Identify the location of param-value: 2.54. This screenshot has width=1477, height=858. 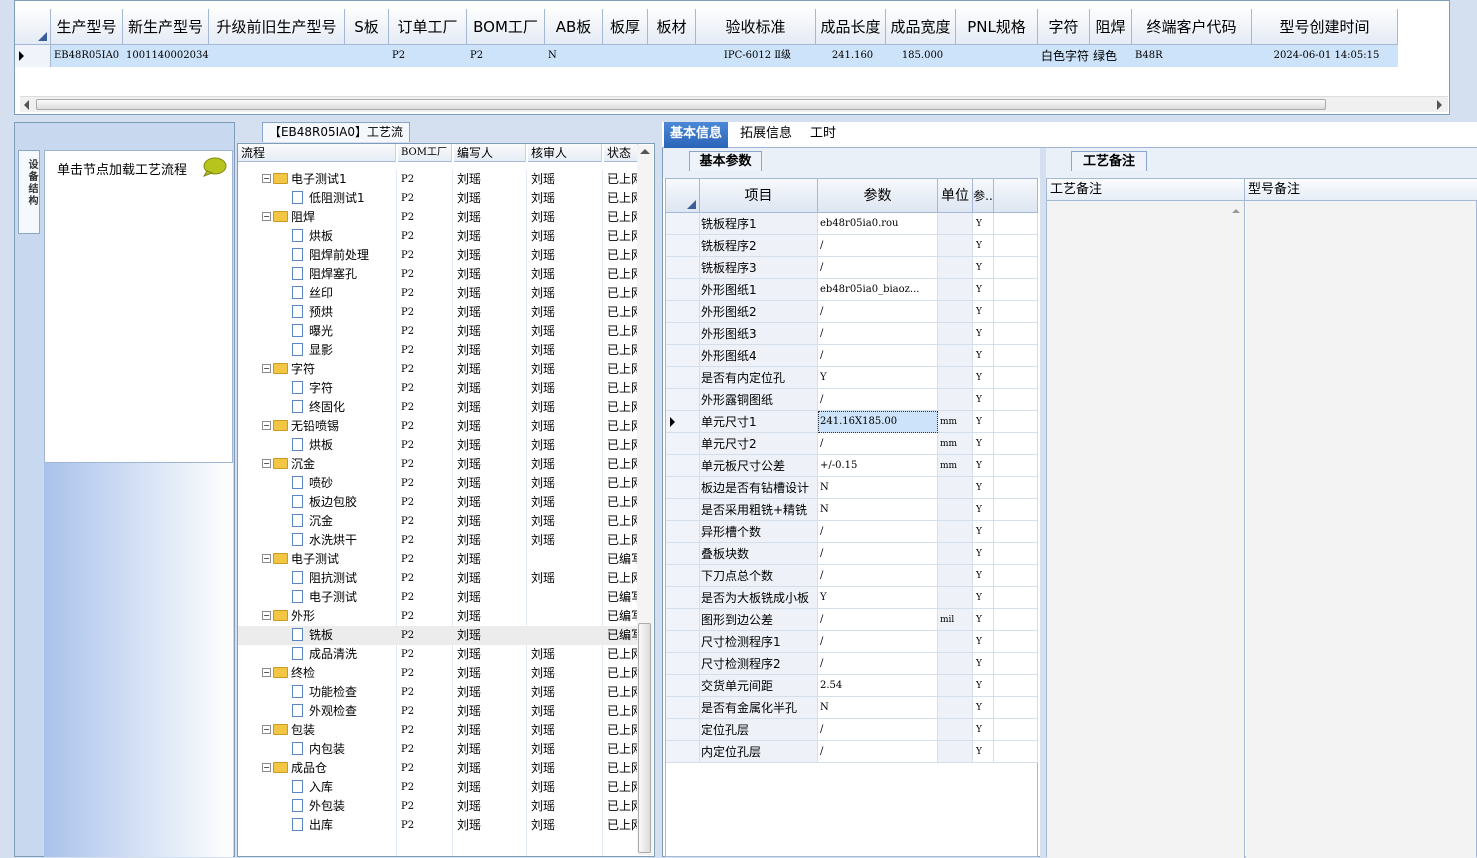
(878, 686).